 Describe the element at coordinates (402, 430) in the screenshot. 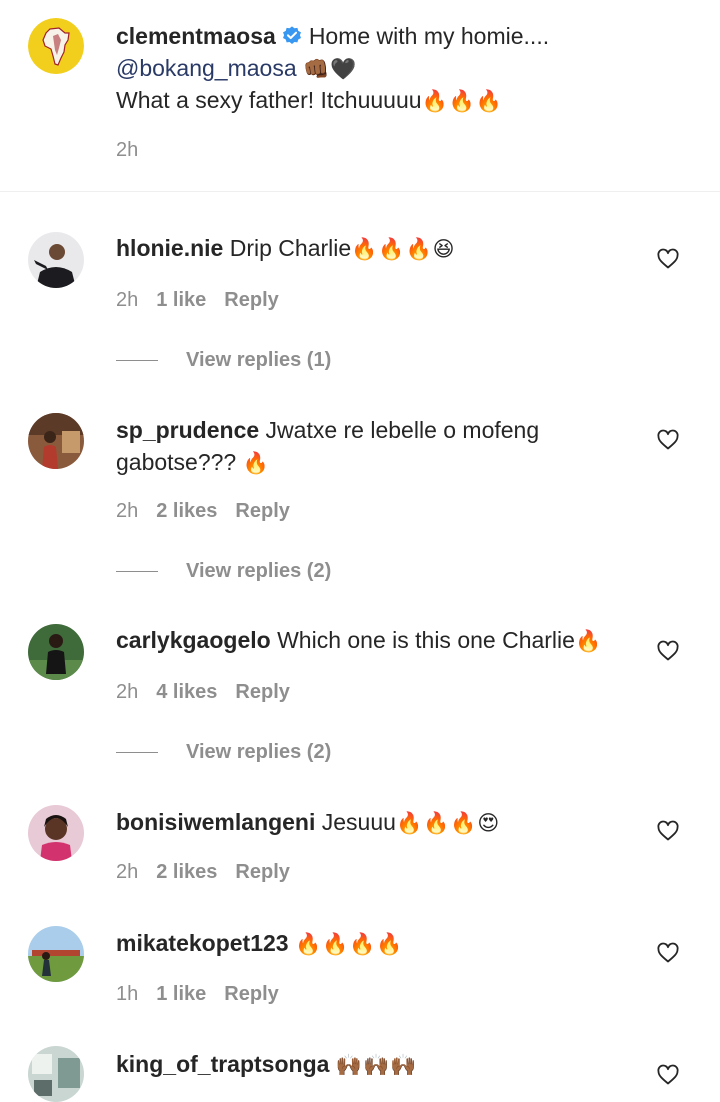

I see `comment-text: Jwatxe re lebelle o mofeng` at that location.